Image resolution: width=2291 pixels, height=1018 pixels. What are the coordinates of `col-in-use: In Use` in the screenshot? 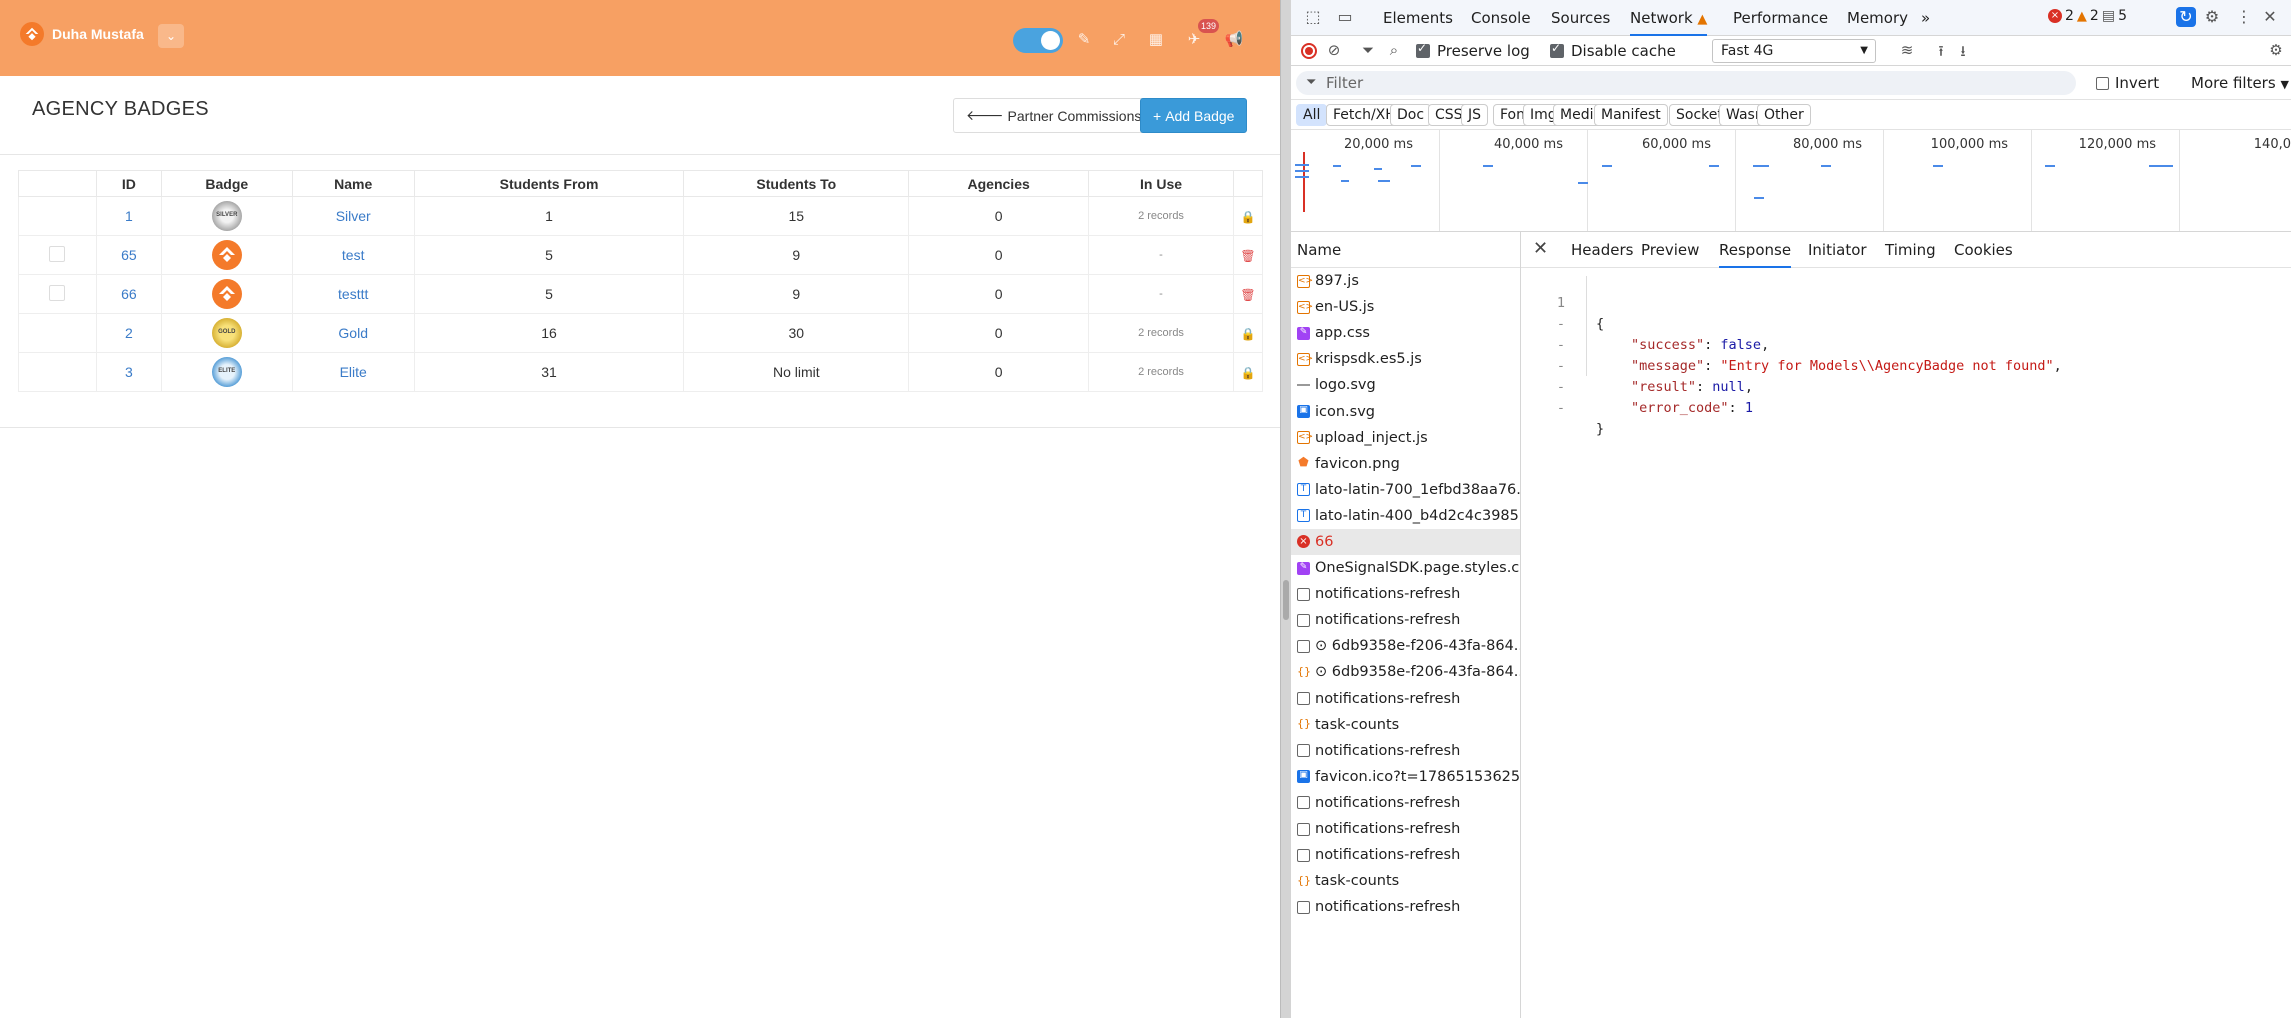 It's located at (1161, 183).